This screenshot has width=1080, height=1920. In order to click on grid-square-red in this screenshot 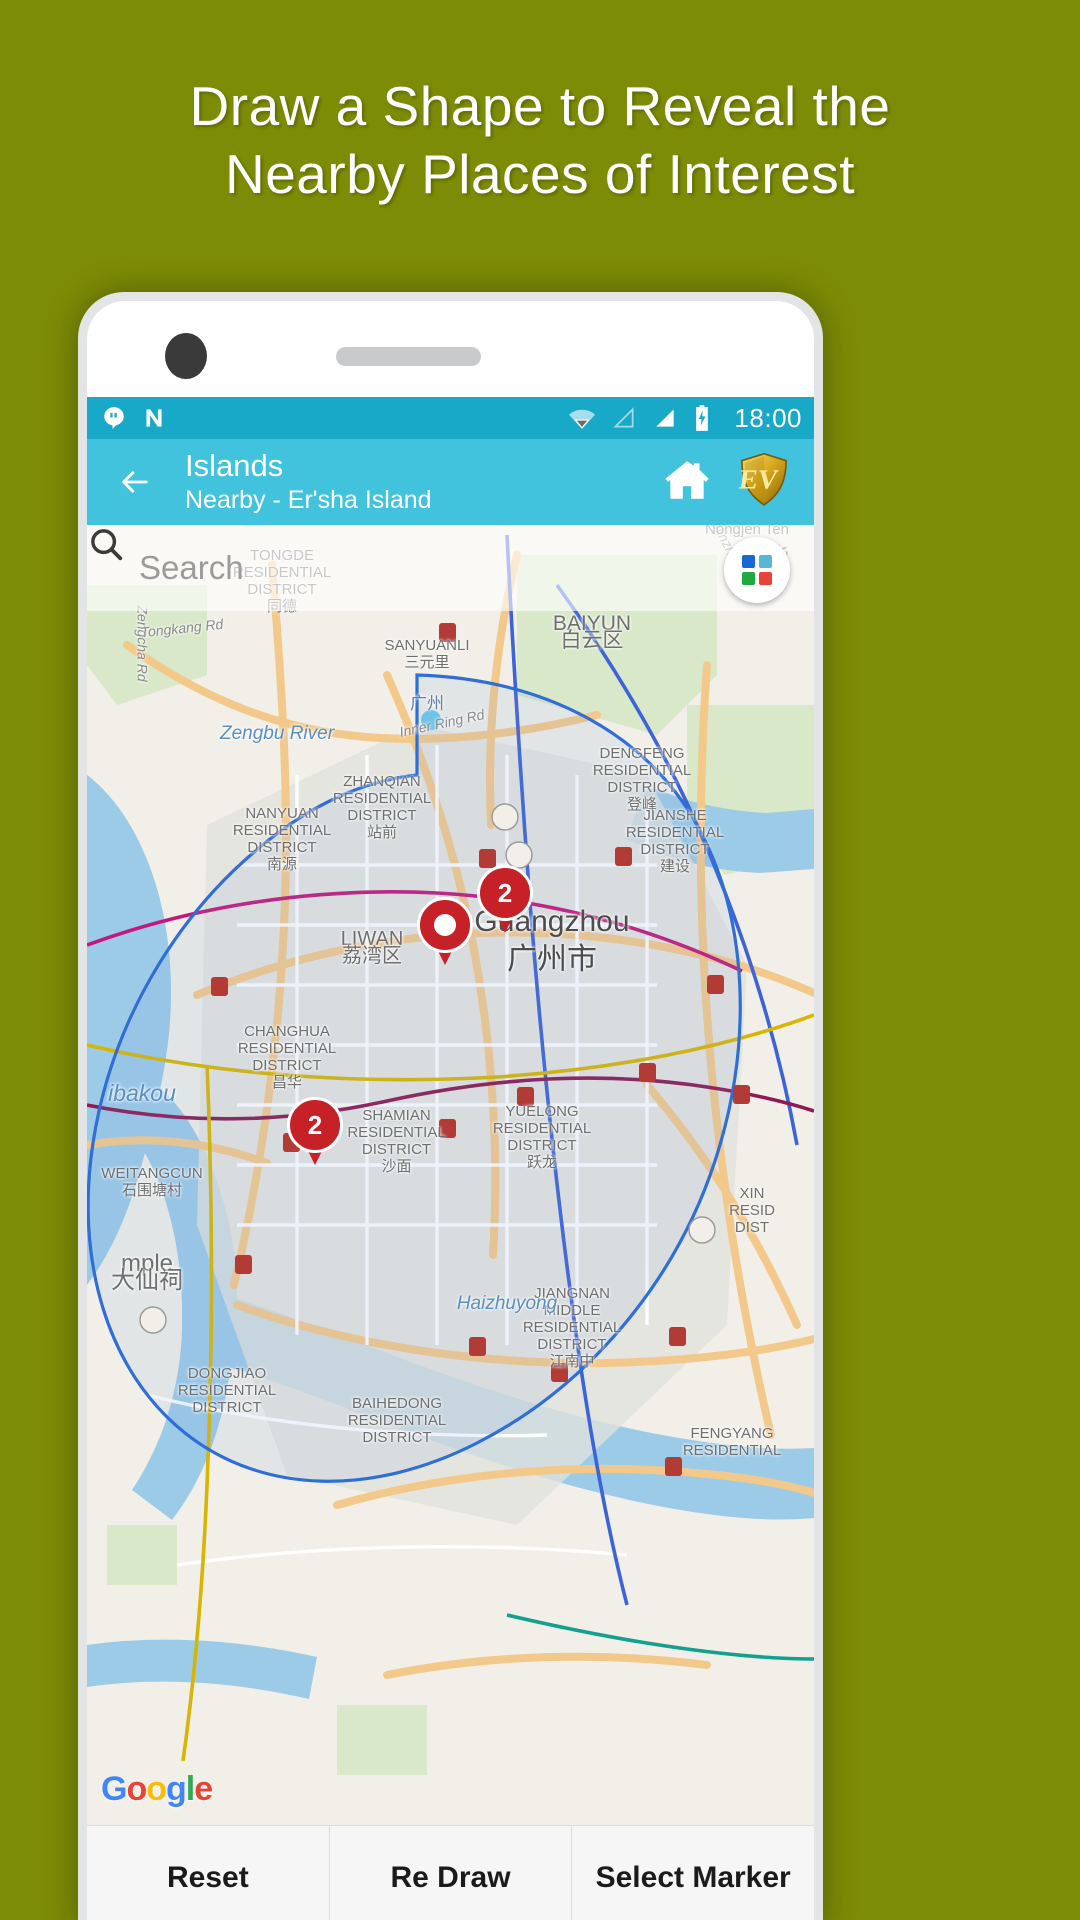, I will do `click(765, 578)`.